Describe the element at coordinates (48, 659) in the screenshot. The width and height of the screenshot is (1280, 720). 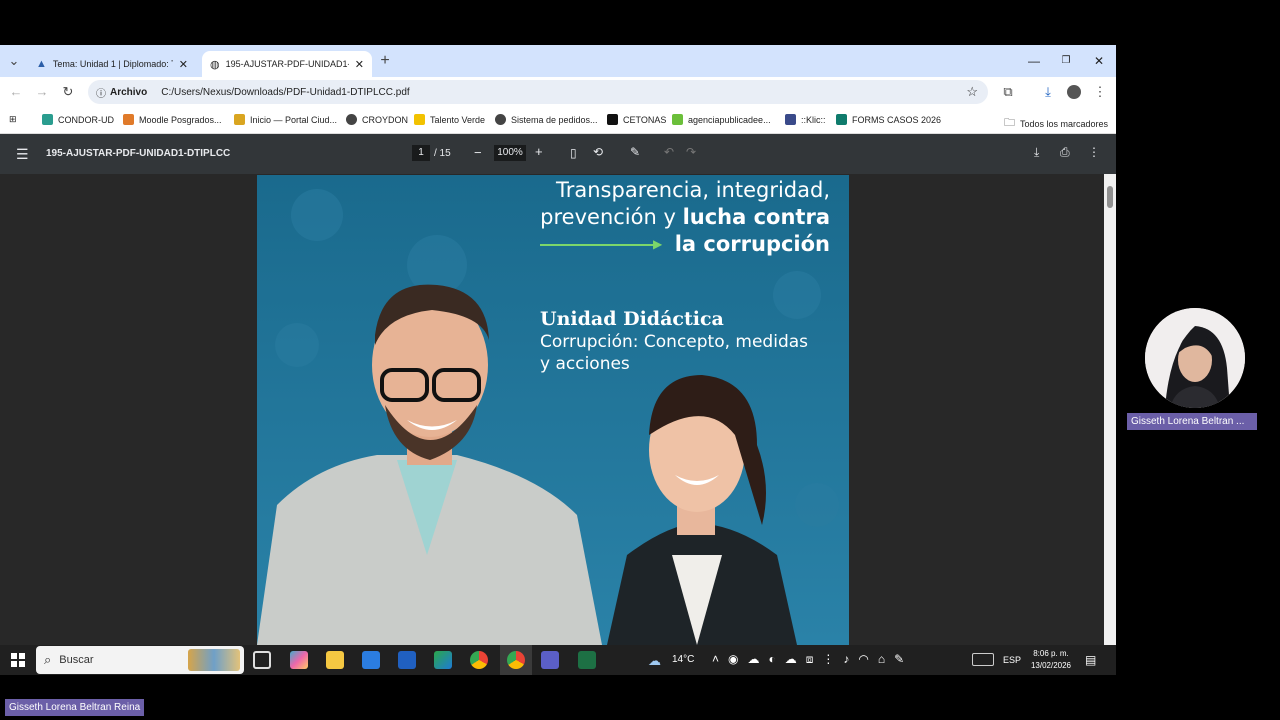
I see `search-icon: ⌕` at that location.